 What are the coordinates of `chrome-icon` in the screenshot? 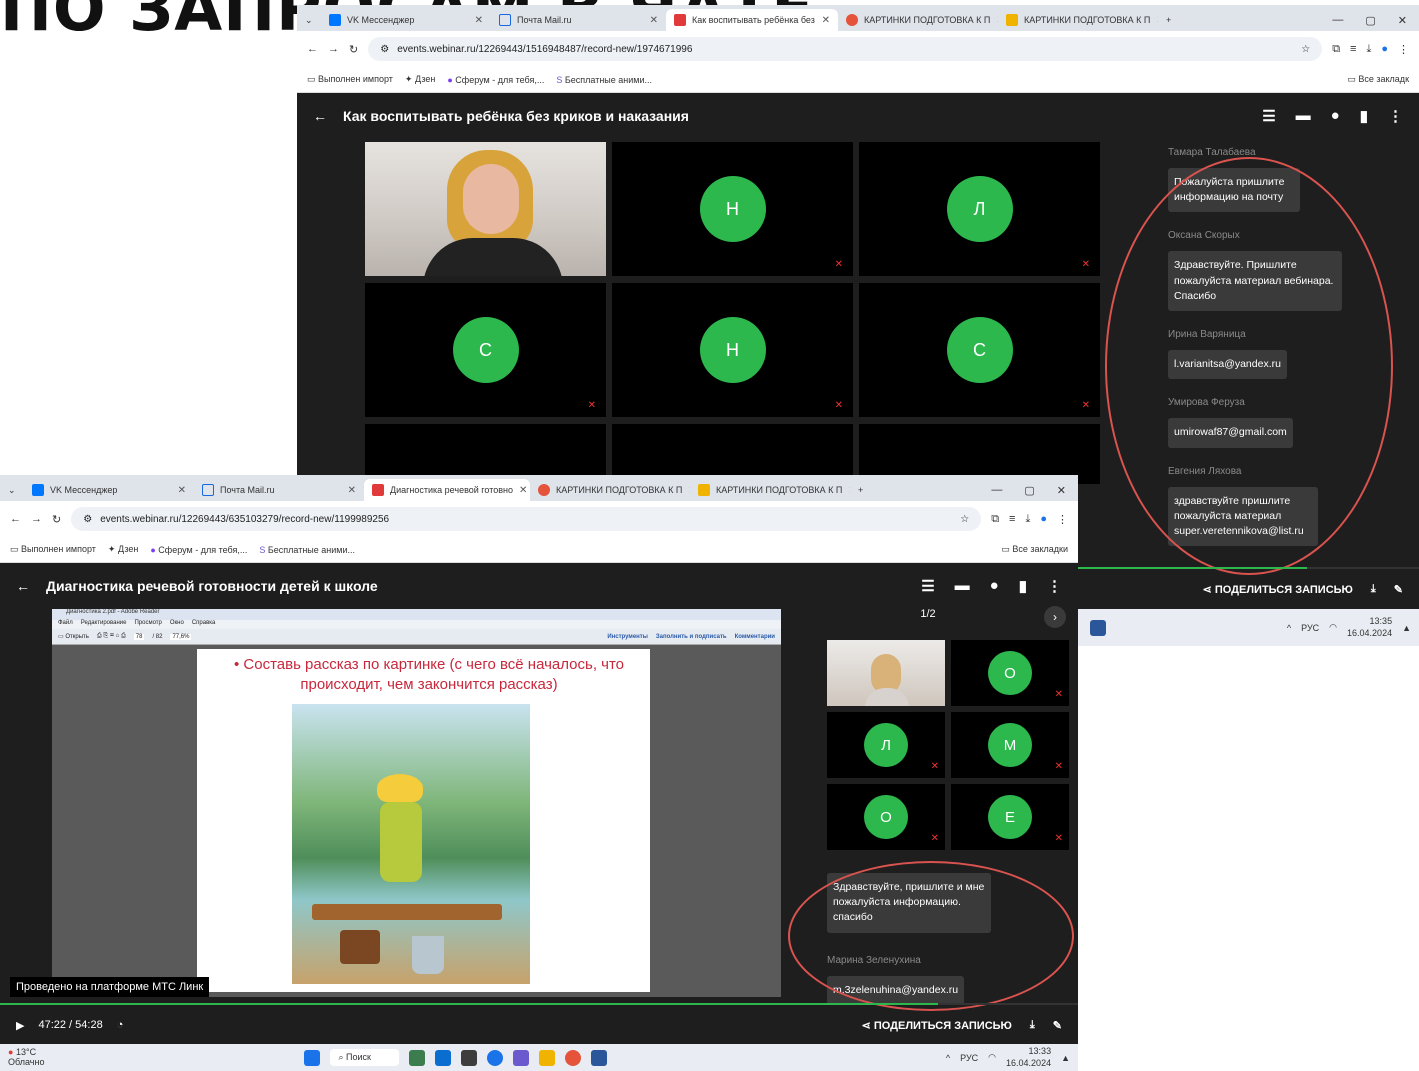 It's located at (572, 1057).